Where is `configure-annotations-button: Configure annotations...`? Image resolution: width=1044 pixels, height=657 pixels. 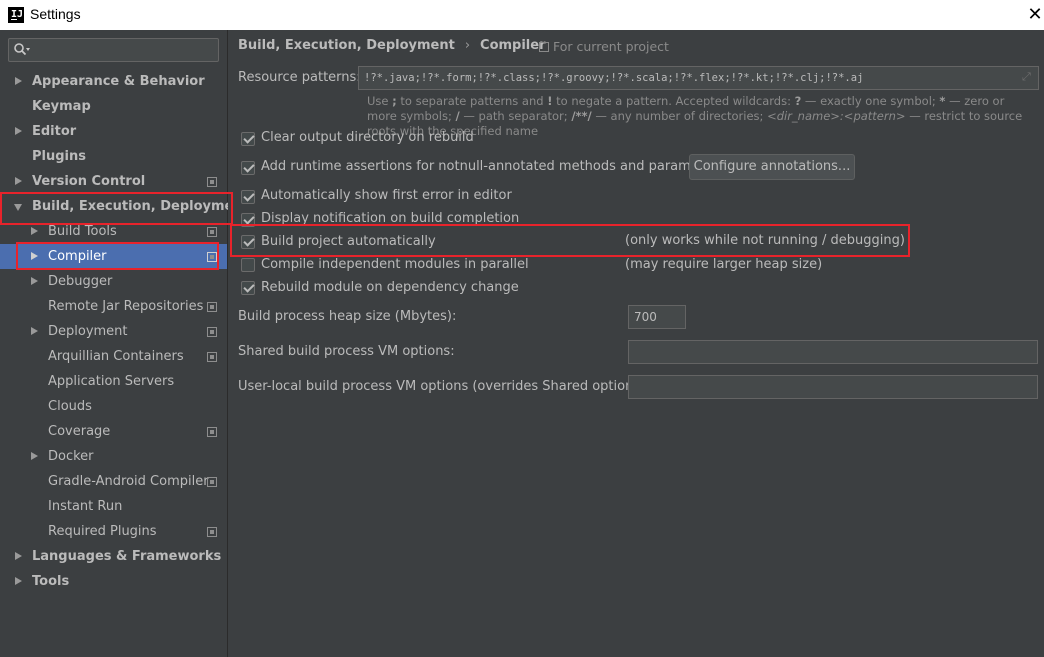 configure-annotations-button: Configure annotations... is located at coordinates (772, 167).